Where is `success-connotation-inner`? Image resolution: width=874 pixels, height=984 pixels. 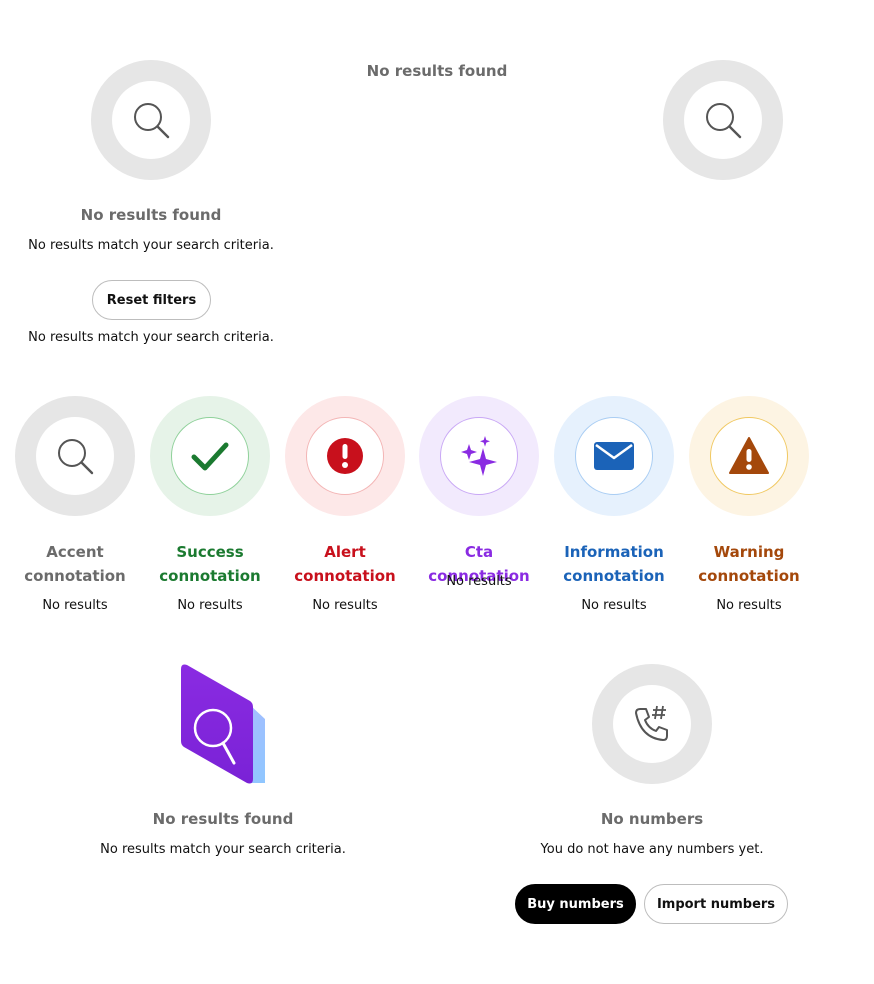
success-connotation-inner is located at coordinates (210, 456).